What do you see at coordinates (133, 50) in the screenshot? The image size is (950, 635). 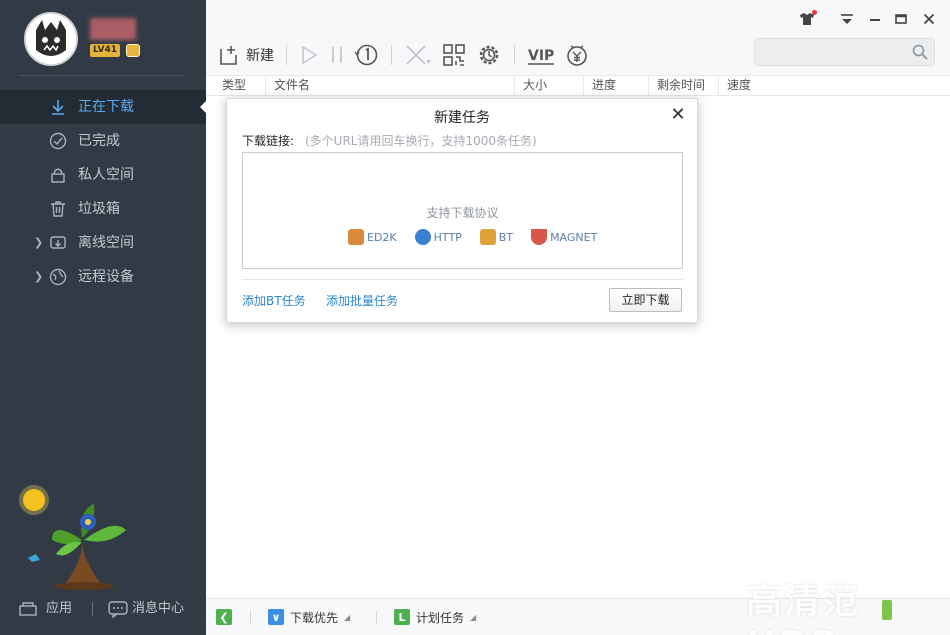 I see `vip-badge-icon` at bounding box center [133, 50].